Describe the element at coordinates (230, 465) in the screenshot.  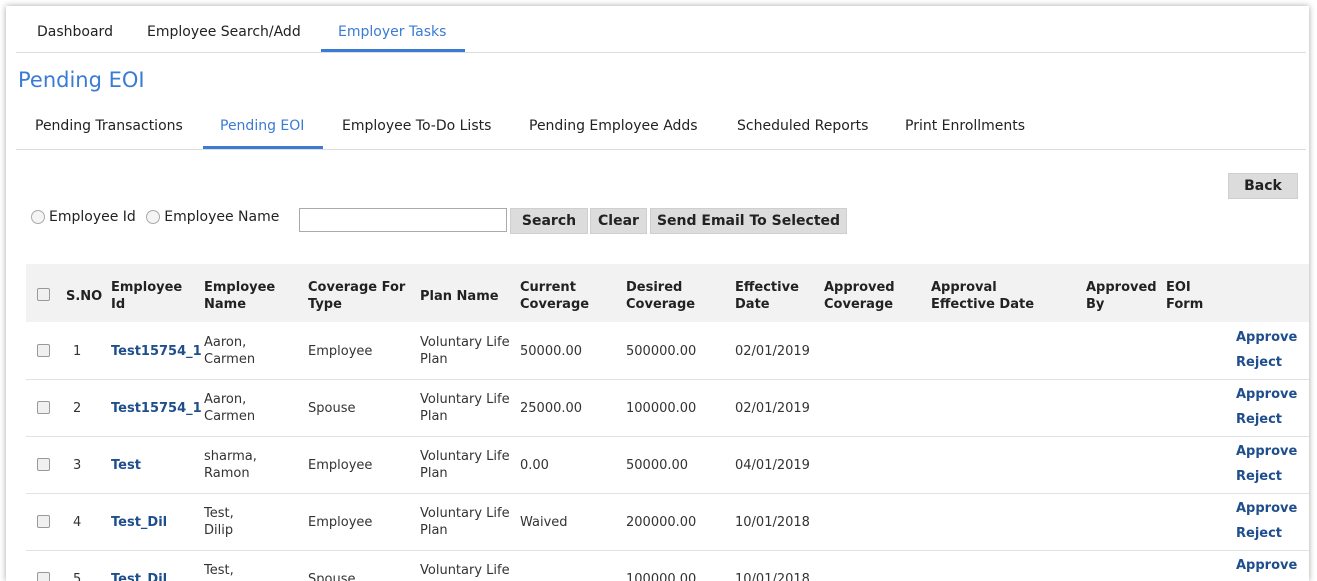
I see `cell-employee-name: sharma, Ramon` at that location.